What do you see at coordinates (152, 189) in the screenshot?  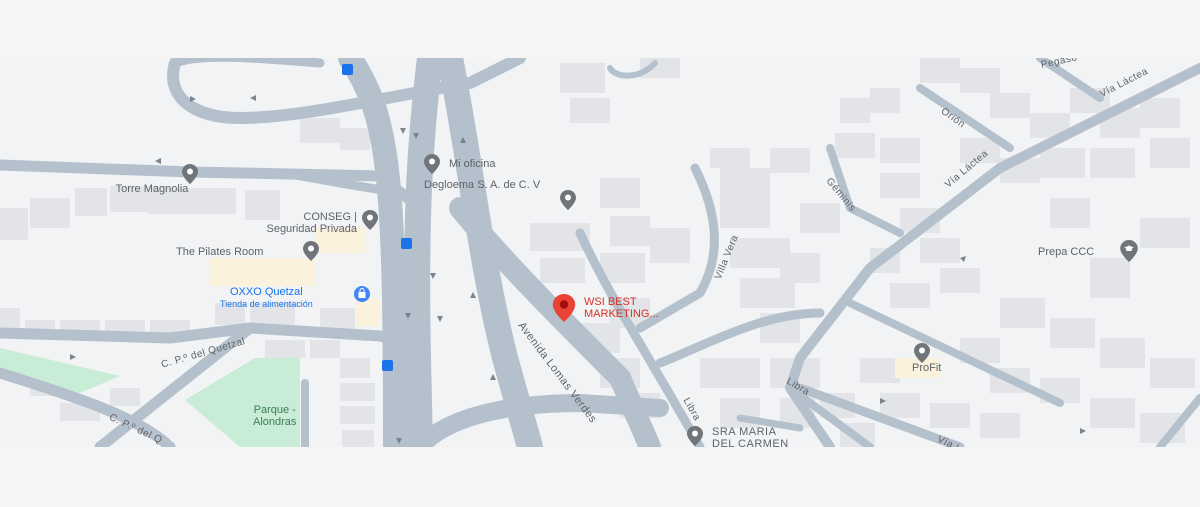 I see `place-label-torre-magnolia: Torre Magnolia` at bounding box center [152, 189].